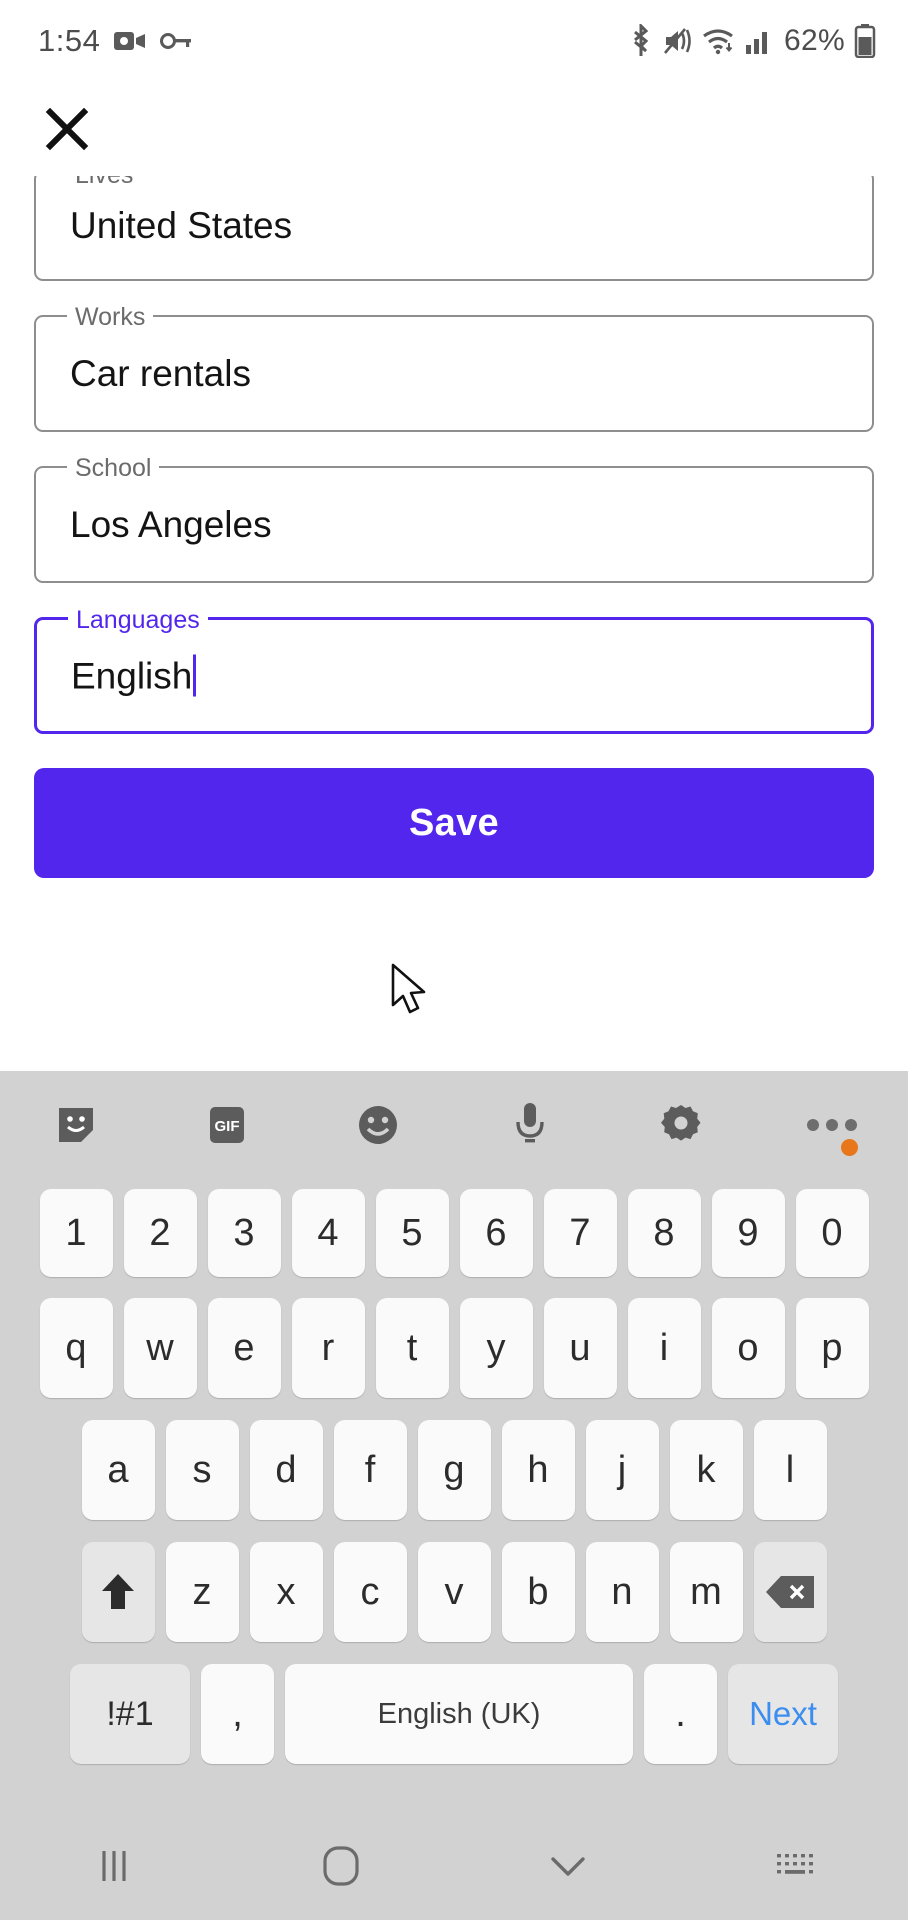 Image resolution: width=908 pixels, height=1920 pixels. Describe the element at coordinates (641, 41) in the screenshot. I see `bluetooth-icon` at that location.